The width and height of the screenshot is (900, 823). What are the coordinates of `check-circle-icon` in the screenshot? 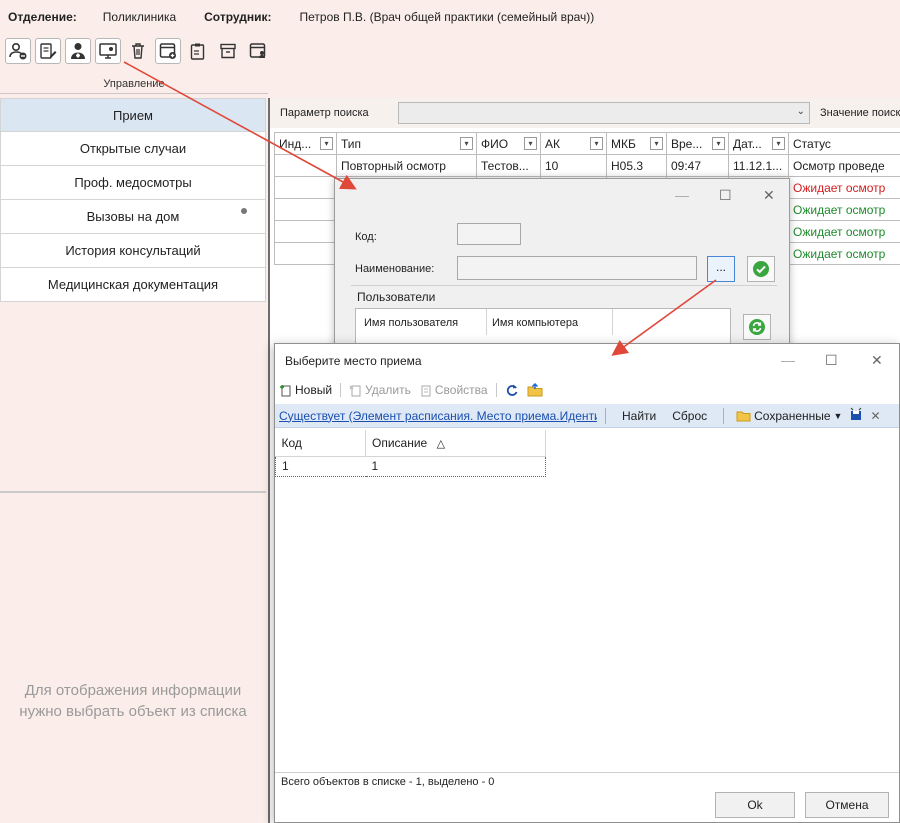 It's located at (761, 269).